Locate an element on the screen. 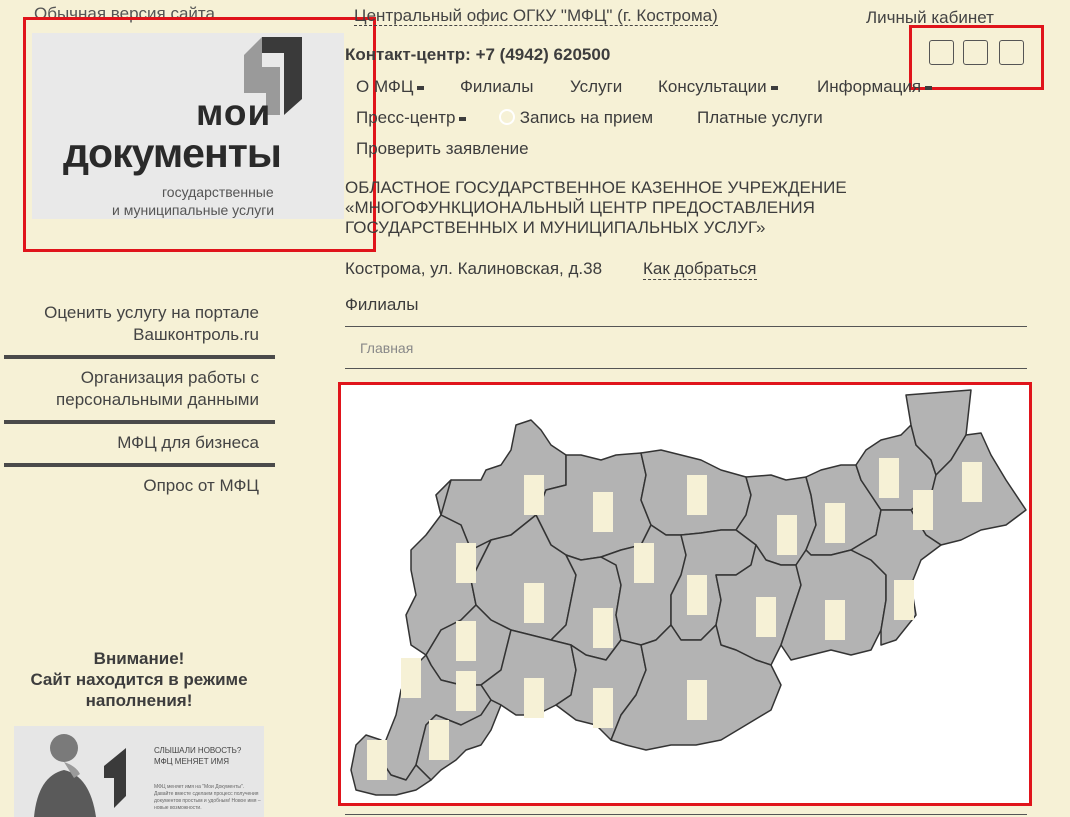 Image resolution: width=1070 pixels, height=817 pixels. sidebar-link-rate-service: Оценить услугу на портале Вашконтроль.ru is located at coordinates (139, 324).